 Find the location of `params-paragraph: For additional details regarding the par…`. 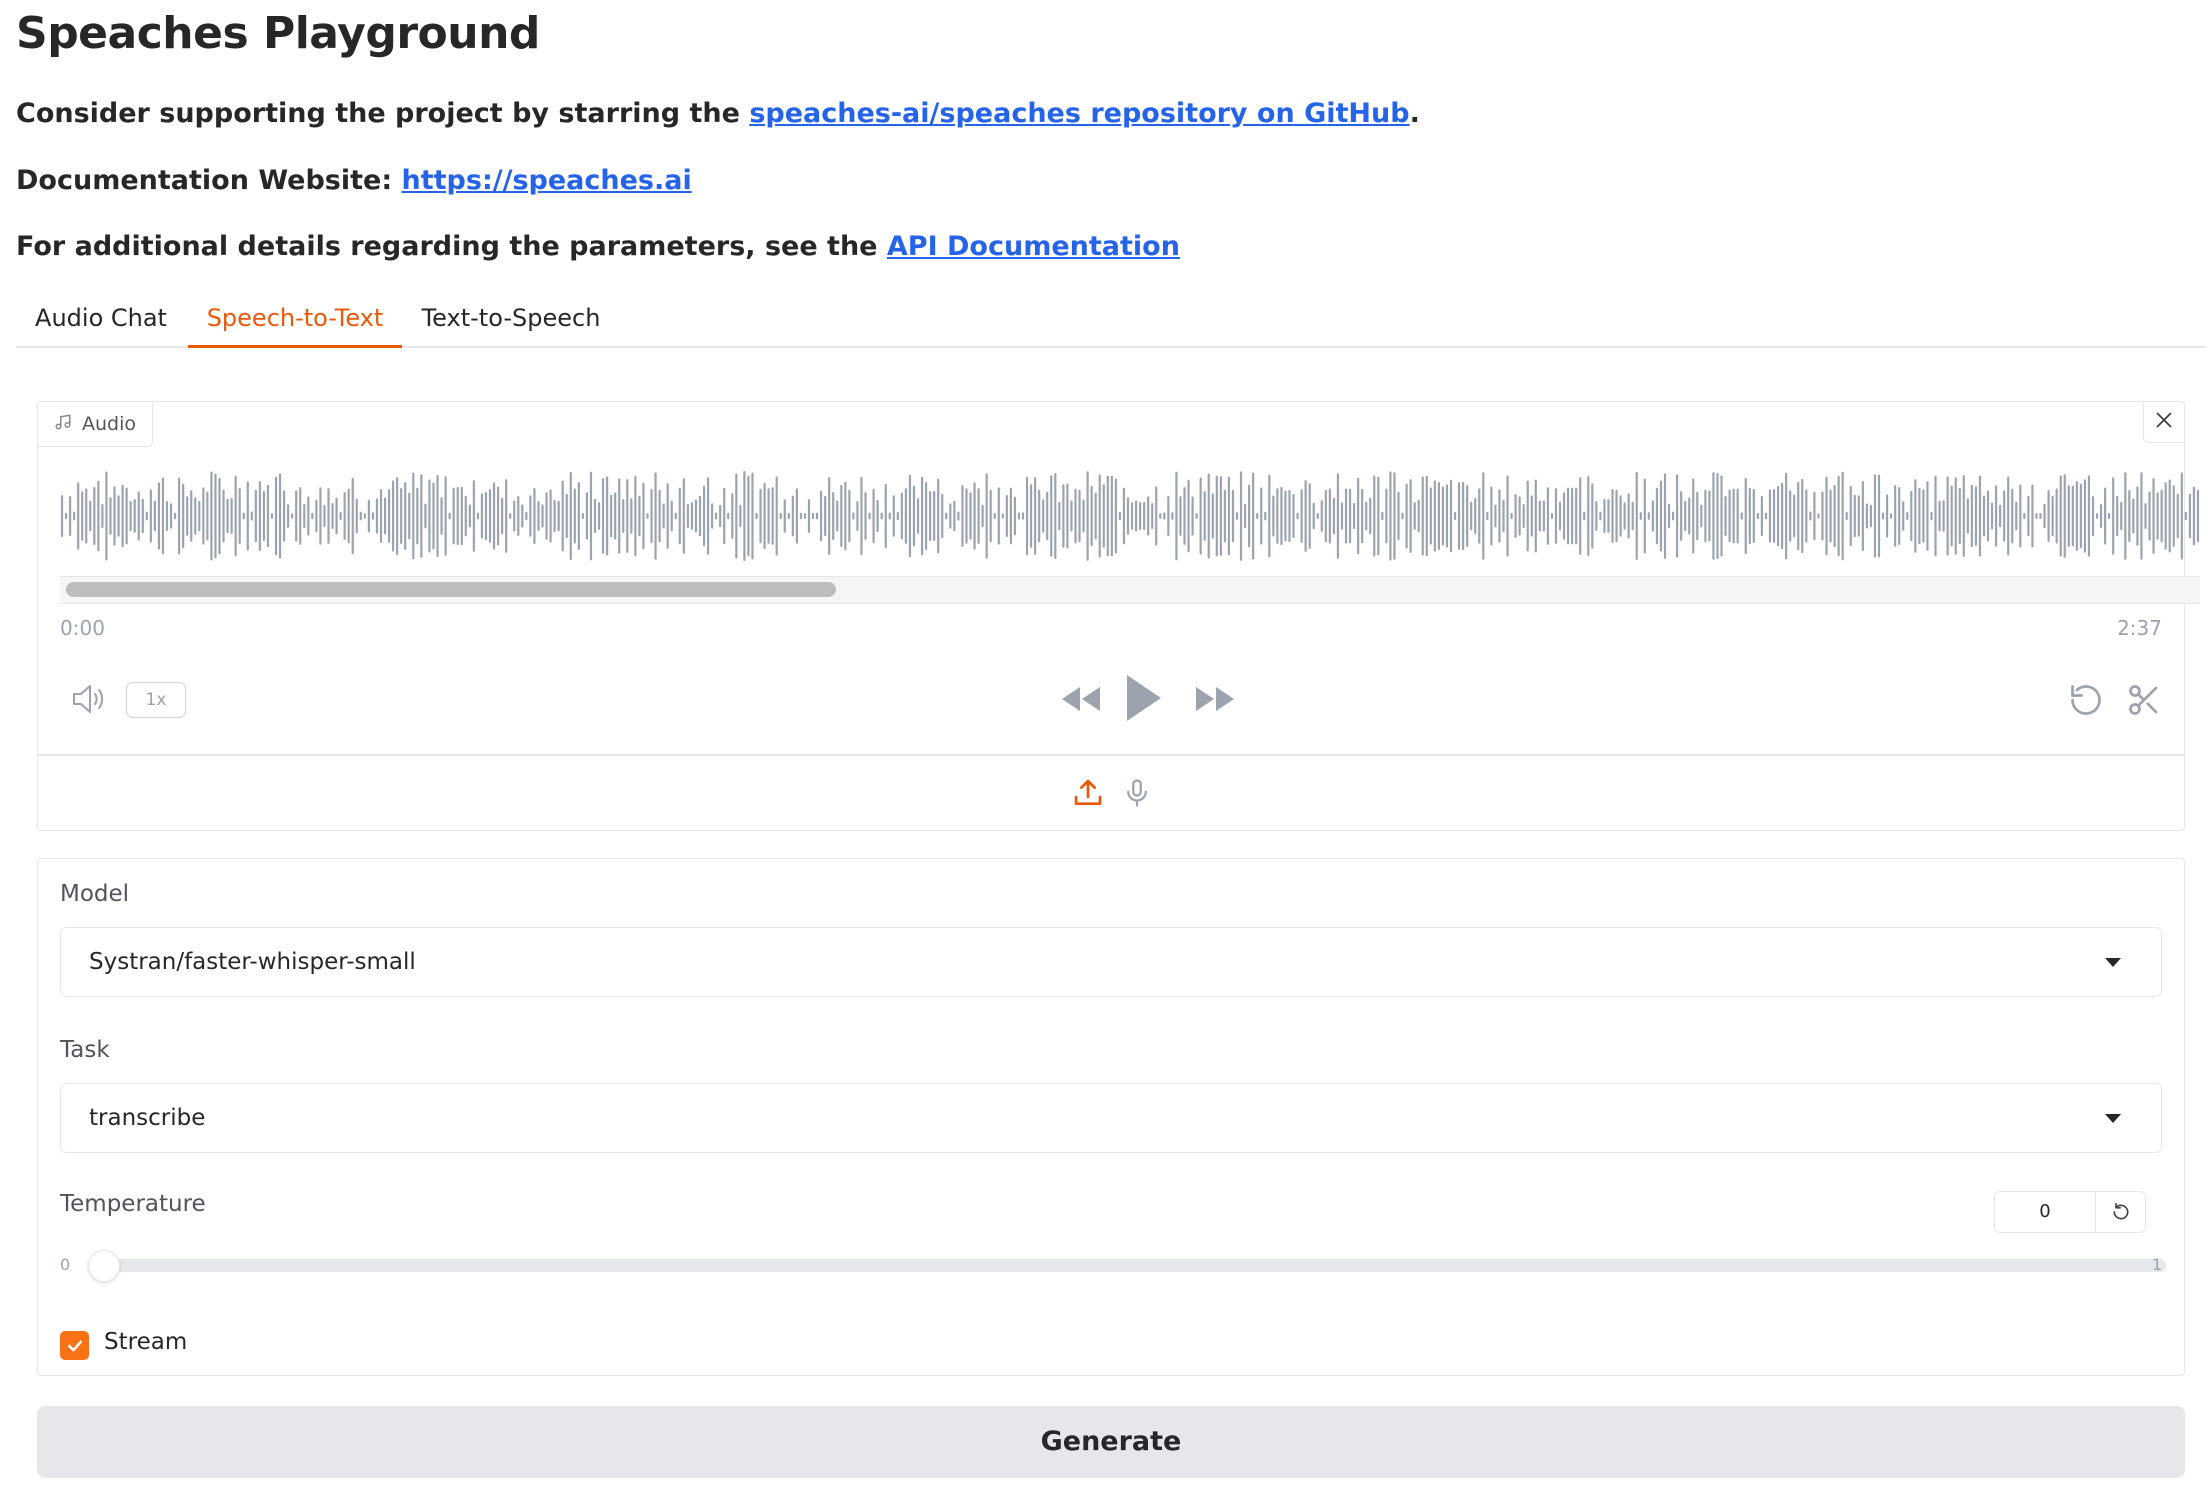

params-paragraph: For additional details regarding the par… is located at coordinates (598, 246).